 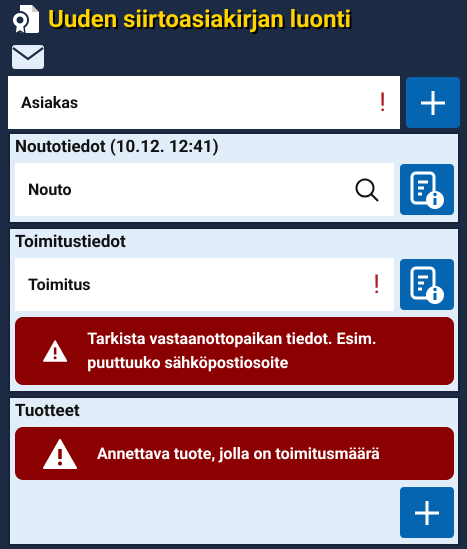 What do you see at coordinates (48, 411) in the screenshot?
I see `section-heading: Tuotteet` at bounding box center [48, 411].